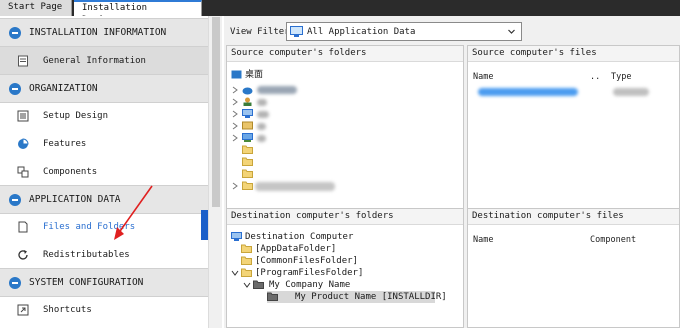 Image resolution: width=680 pixels, height=328 pixels. Describe the element at coordinates (67, 310) in the screenshot. I see `sidebar-item-label: Shortcuts` at that location.